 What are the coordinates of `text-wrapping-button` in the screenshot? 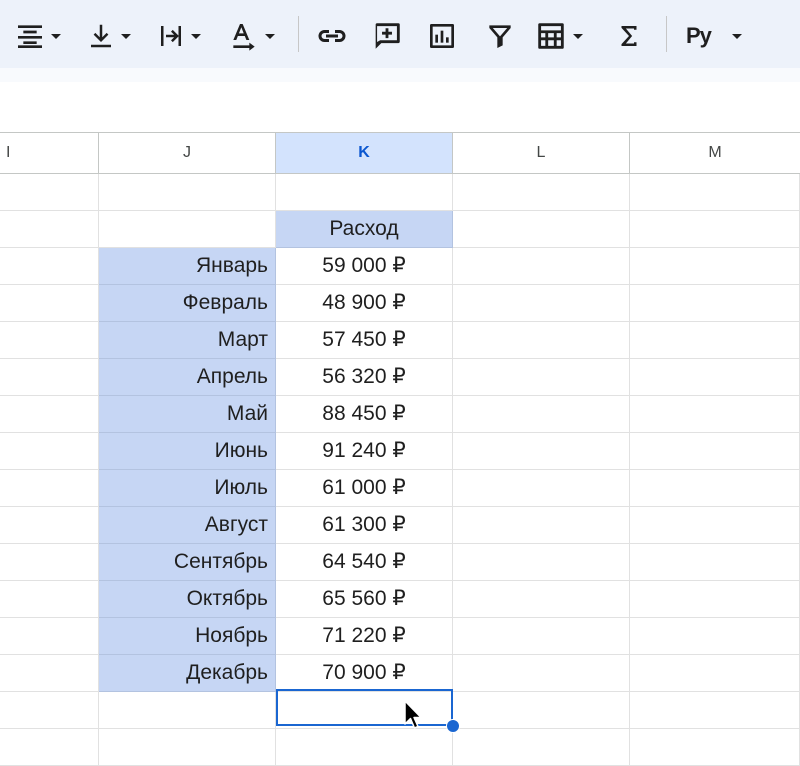 It's located at (181, 36).